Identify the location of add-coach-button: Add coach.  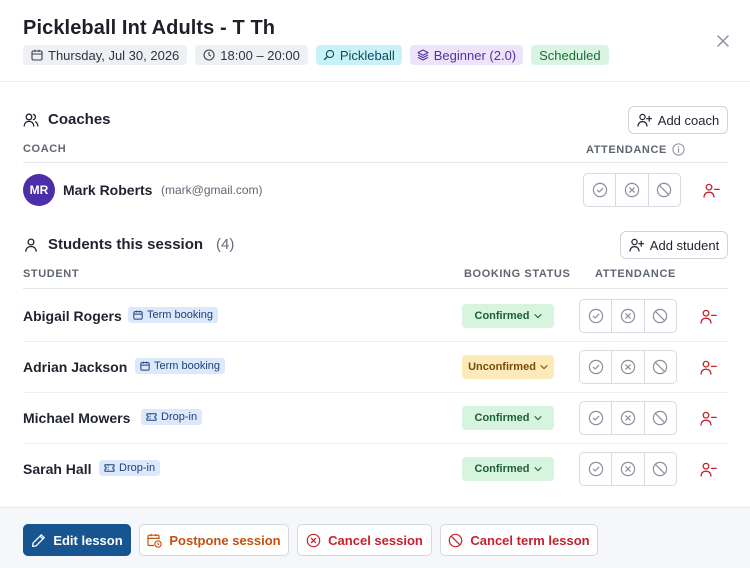
(678, 120).